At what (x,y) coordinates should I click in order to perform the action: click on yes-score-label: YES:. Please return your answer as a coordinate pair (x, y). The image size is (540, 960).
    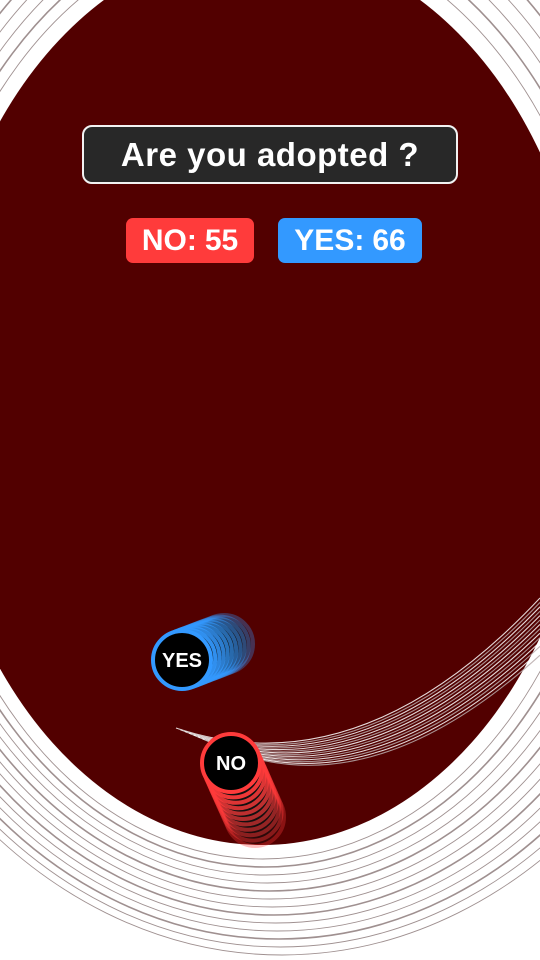
    Looking at the image, I should click on (329, 240).